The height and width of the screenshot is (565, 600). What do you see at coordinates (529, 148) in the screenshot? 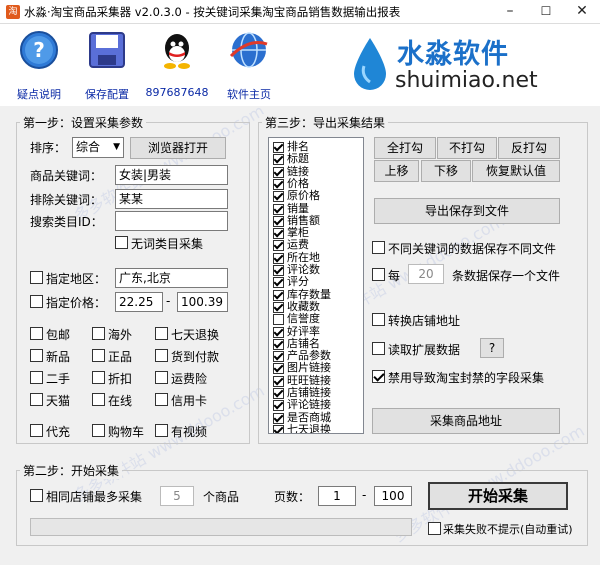
I see `invert-check-button: 反打勾` at bounding box center [529, 148].